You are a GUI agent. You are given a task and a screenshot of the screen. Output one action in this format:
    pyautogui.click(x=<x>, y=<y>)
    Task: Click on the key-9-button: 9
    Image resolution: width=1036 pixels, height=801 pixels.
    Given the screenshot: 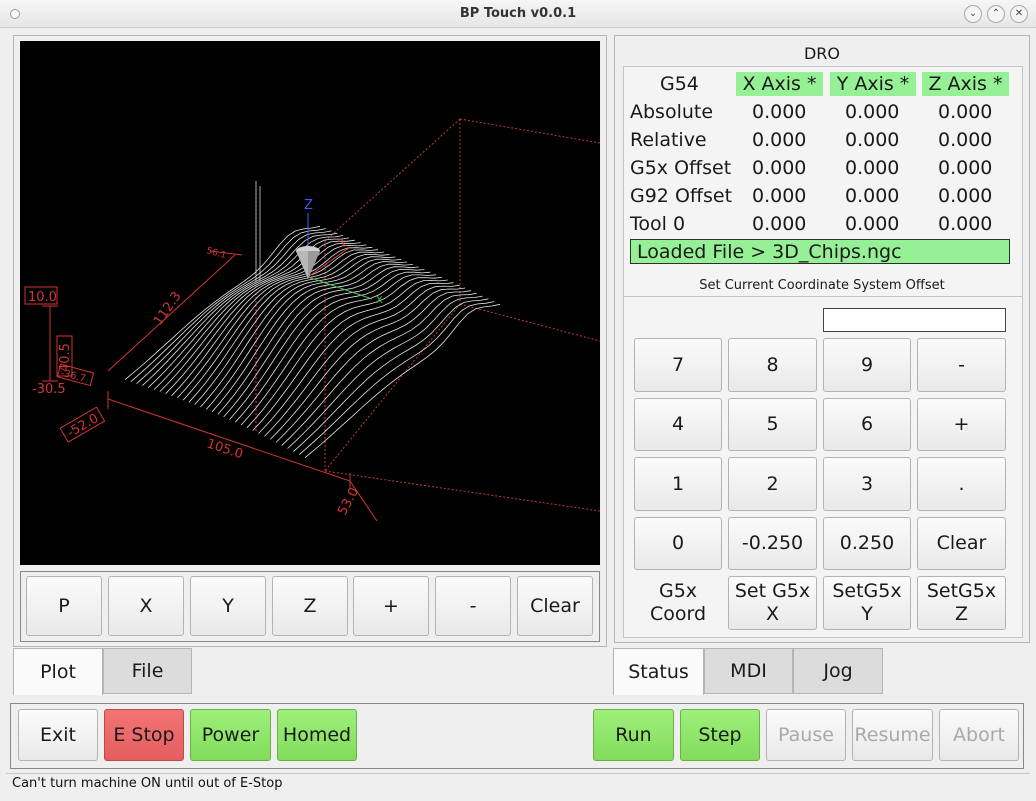 What is the action you would take?
    pyautogui.click(x=867, y=365)
    